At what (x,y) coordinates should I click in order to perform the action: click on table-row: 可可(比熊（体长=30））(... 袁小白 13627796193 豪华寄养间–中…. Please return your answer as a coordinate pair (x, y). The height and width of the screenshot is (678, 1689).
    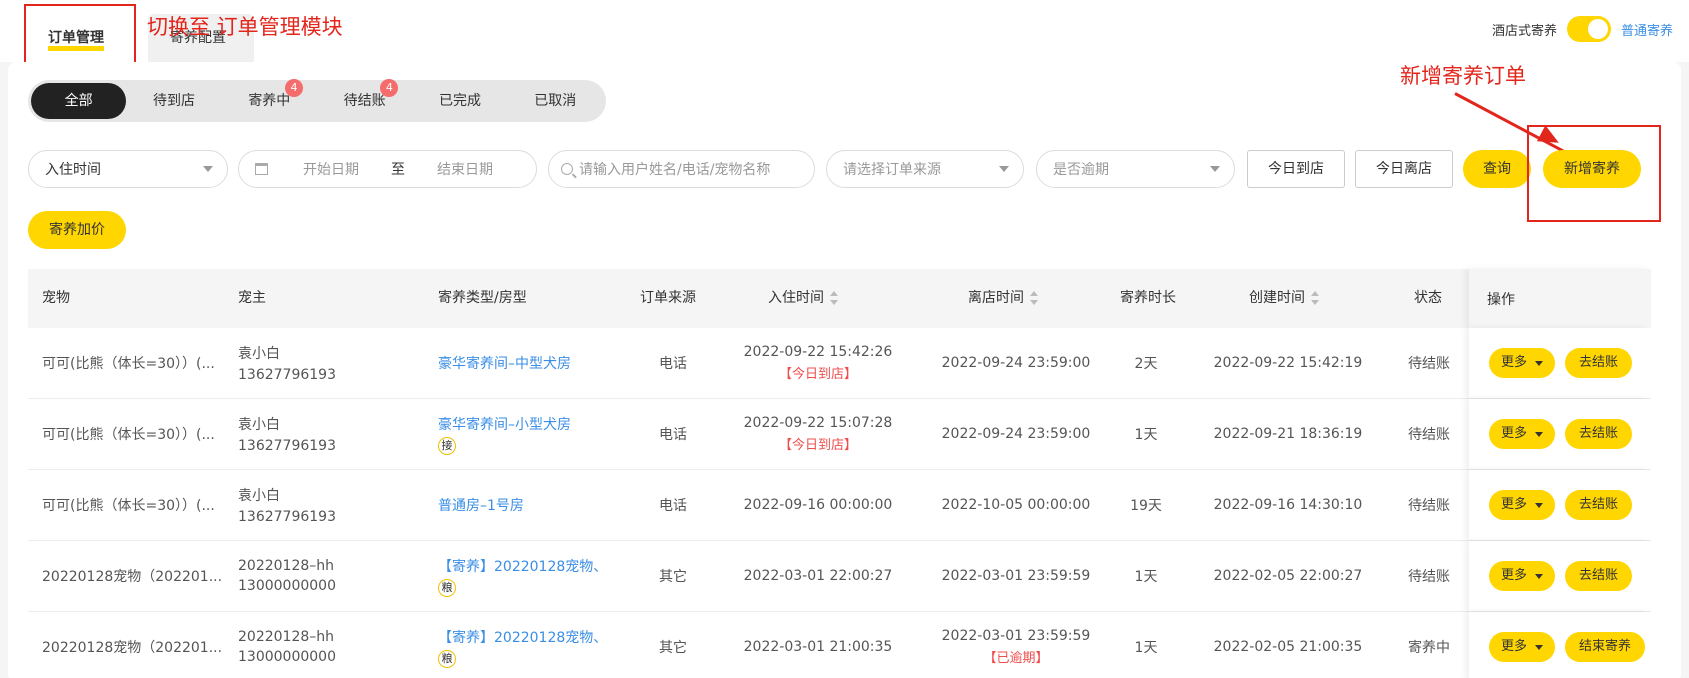
    Looking at the image, I should click on (839, 363).